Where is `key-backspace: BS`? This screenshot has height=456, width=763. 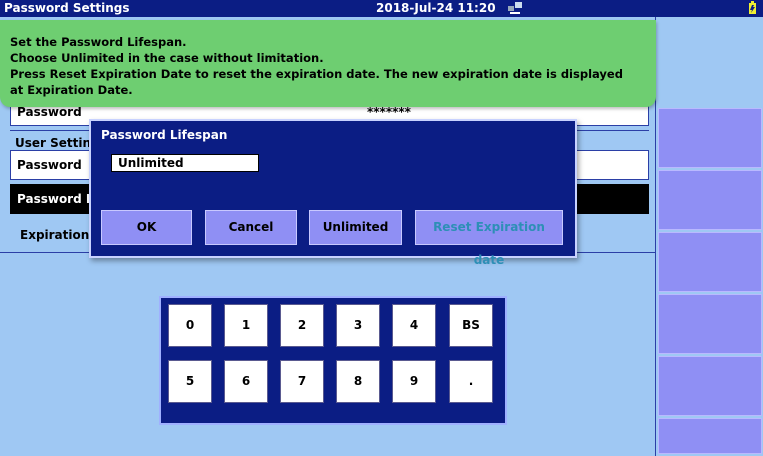
key-backspace: BS is located at coordinates (471, 325).